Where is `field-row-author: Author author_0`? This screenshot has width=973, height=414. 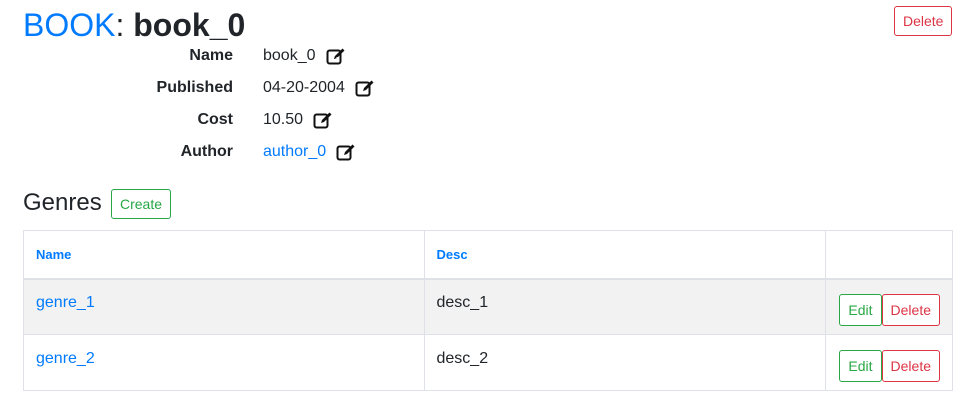 field-row-author: Author author_0 is located at coordinates (300, 152).